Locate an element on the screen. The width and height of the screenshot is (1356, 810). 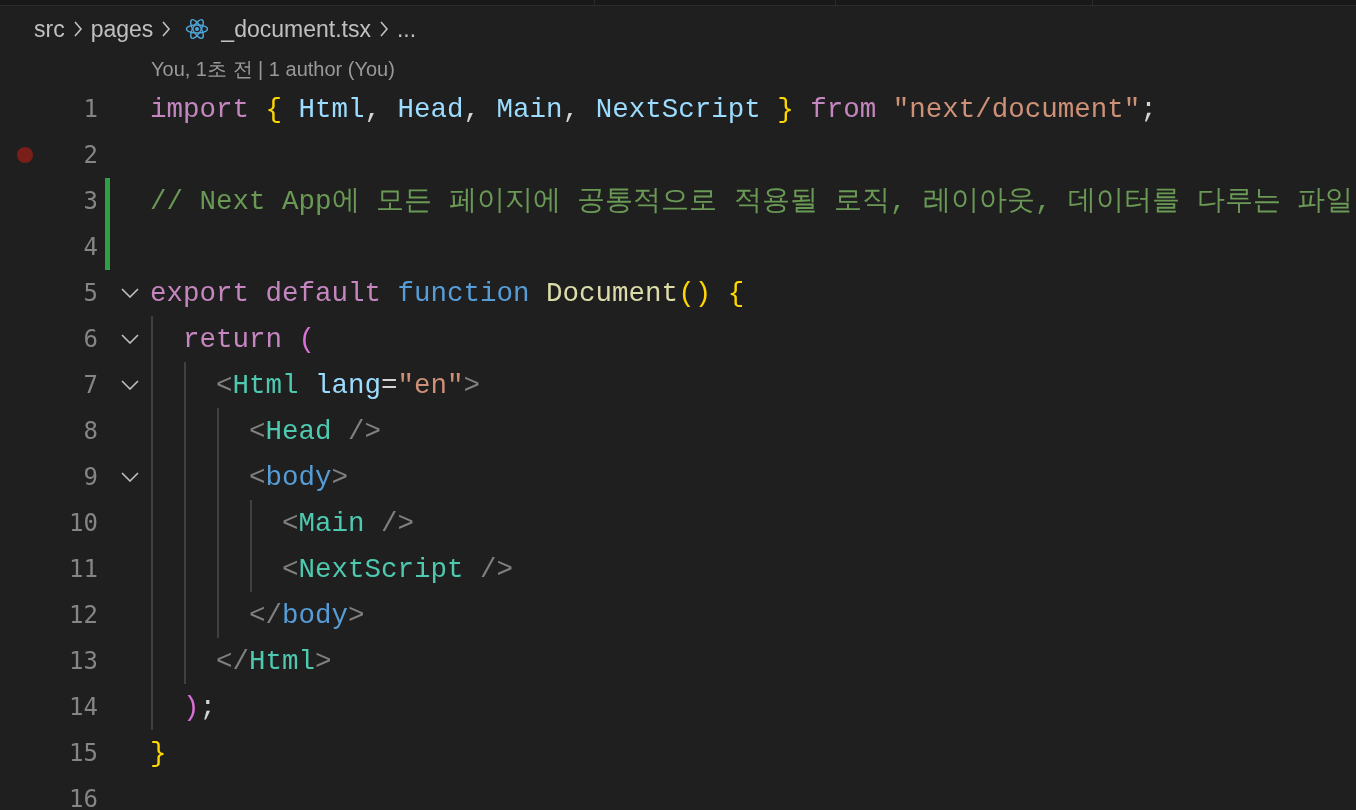
line-number: 1 is located at coordinates (90, 109).